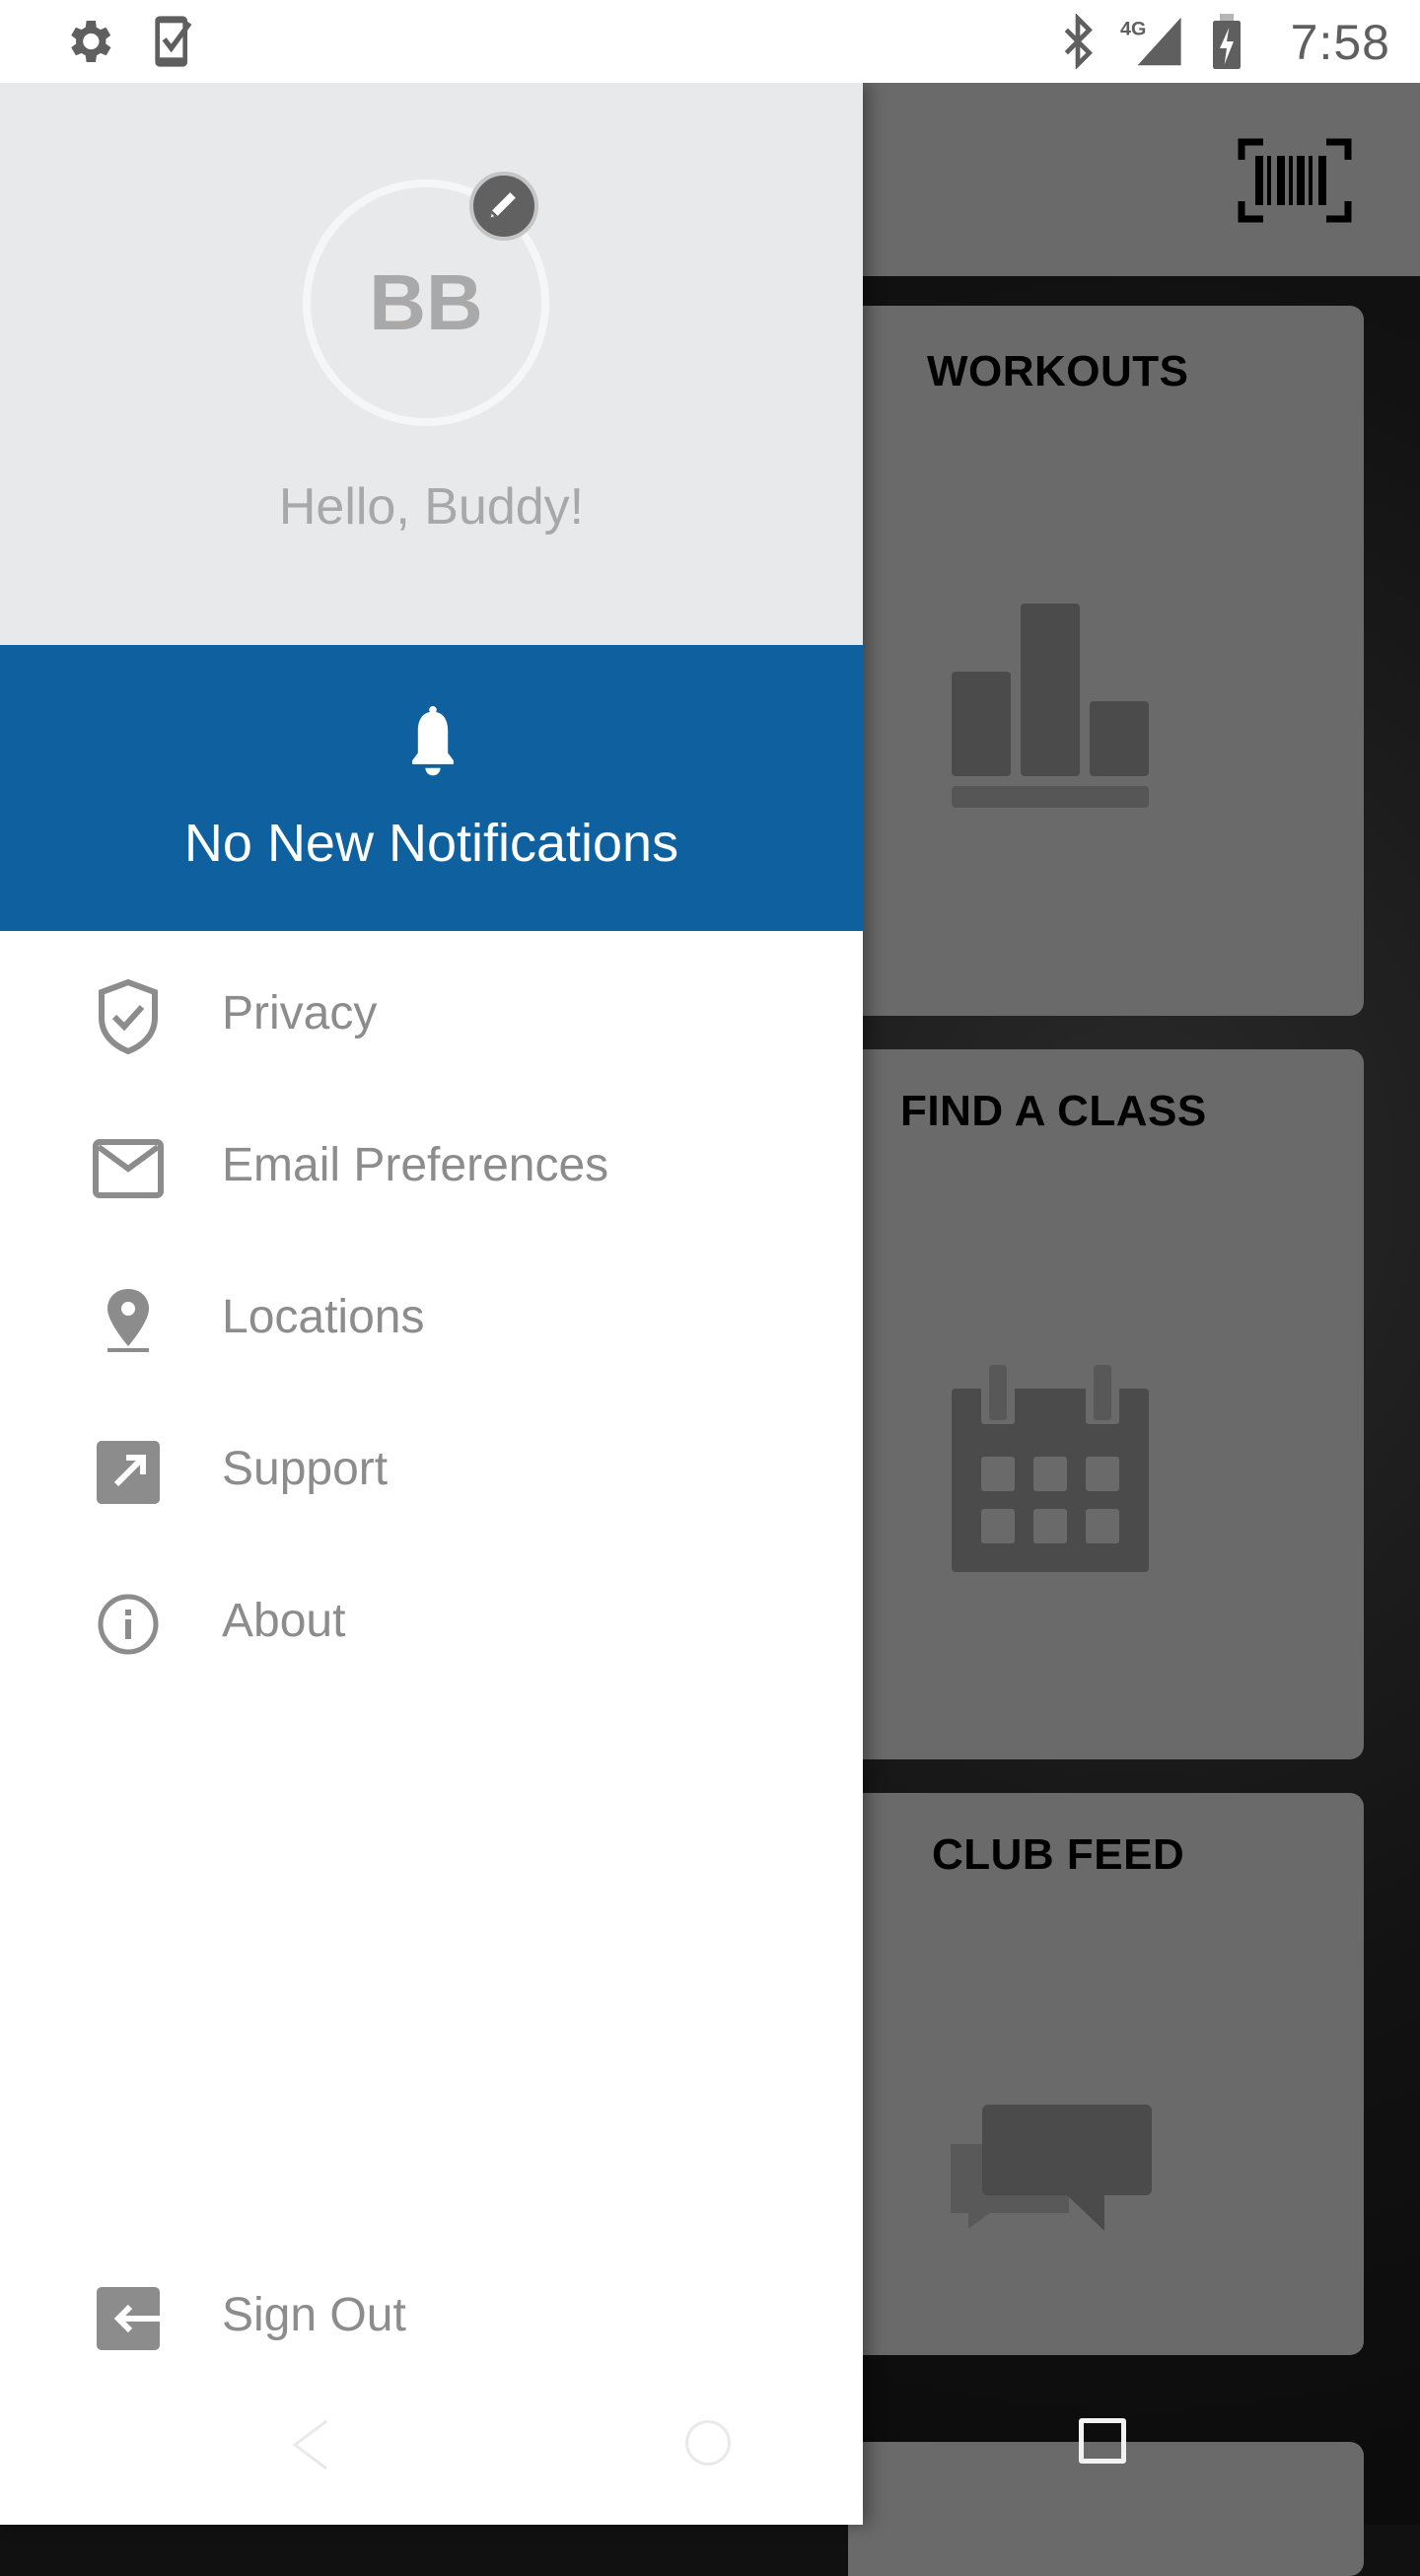 This screenshot has height=2576, width=1420. What do you see at coordinates (432, 1313) in the screenshot?
I see `menu-item-locations: Locations` at bounding box center [432, 1313].